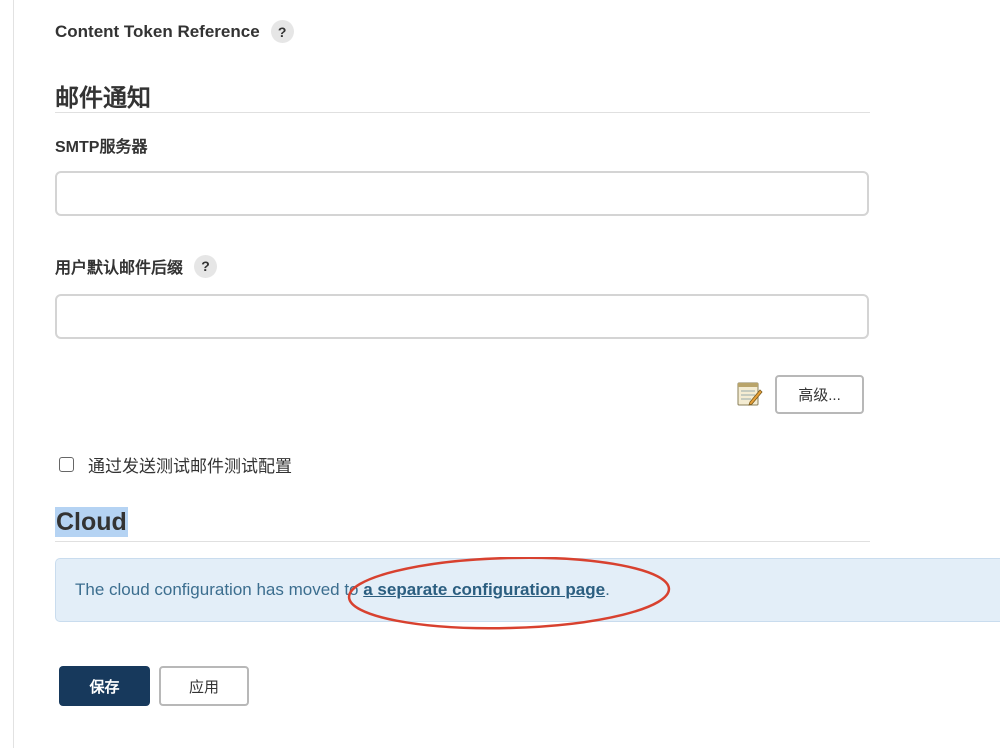  I want to click on test-config-checkbox, so click(66, 464).